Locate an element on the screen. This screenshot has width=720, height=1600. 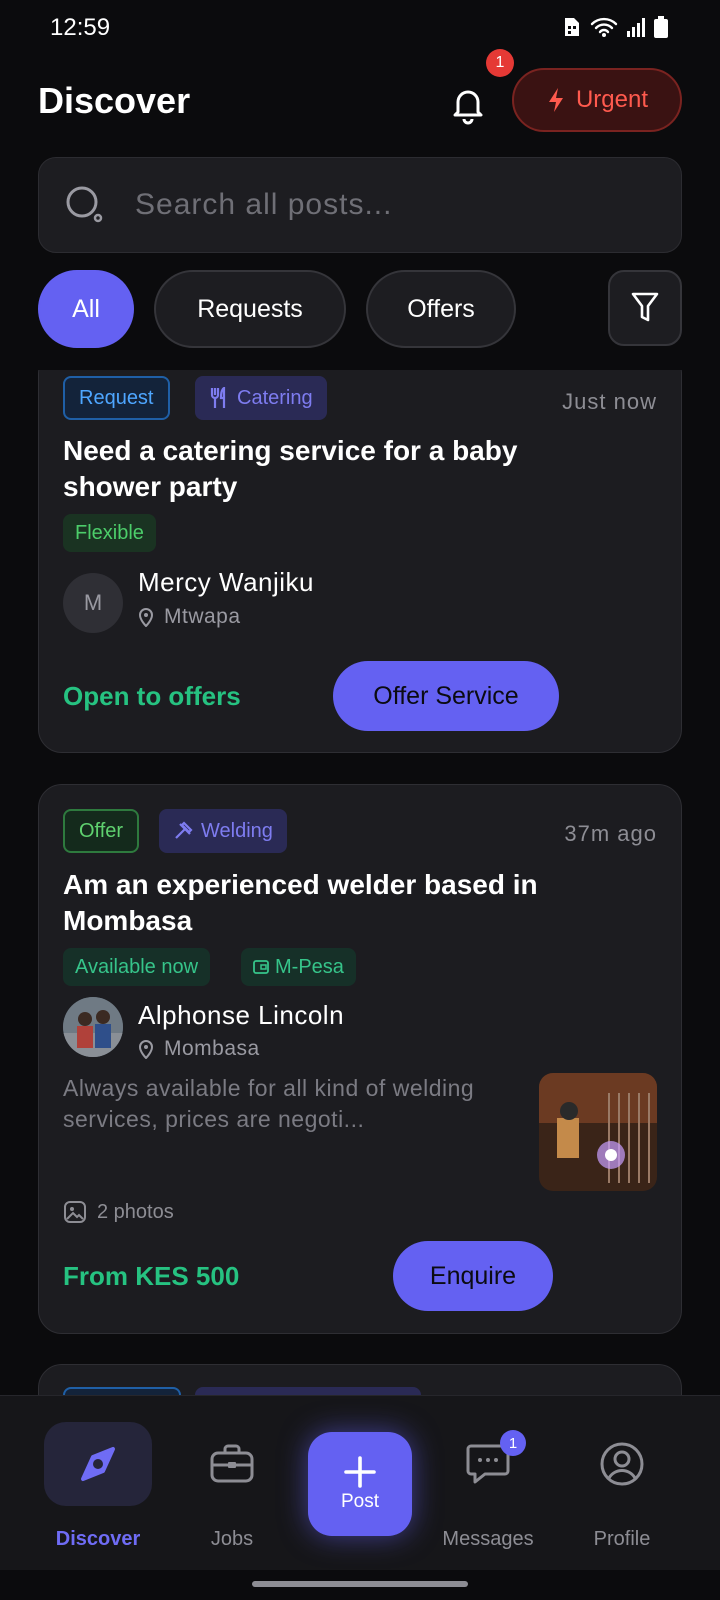
compass-icon is located at coordinates (98, 1464).